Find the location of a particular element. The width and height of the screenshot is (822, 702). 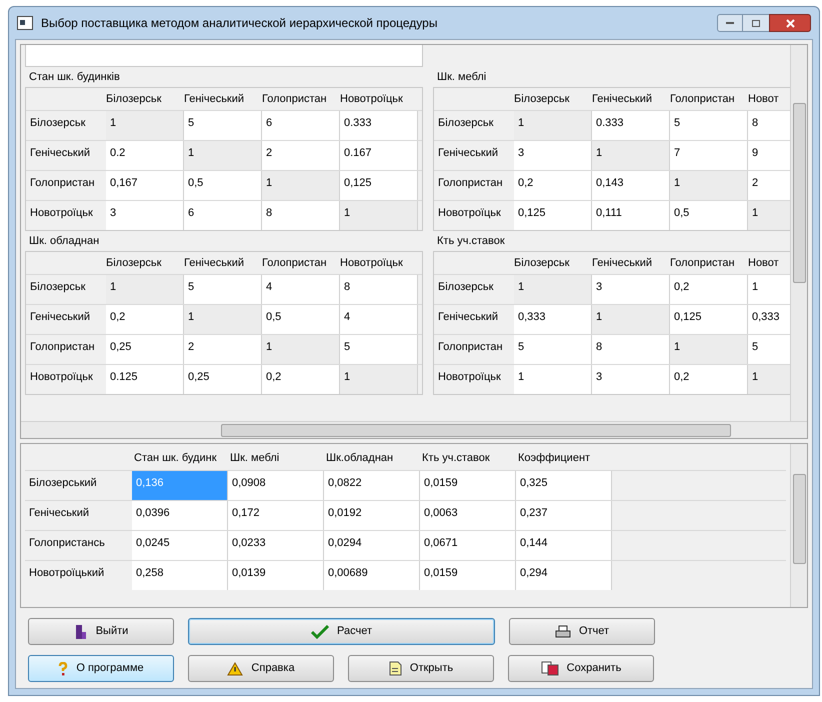

table-cell: 0,144 is located at coordinates (564, 545).